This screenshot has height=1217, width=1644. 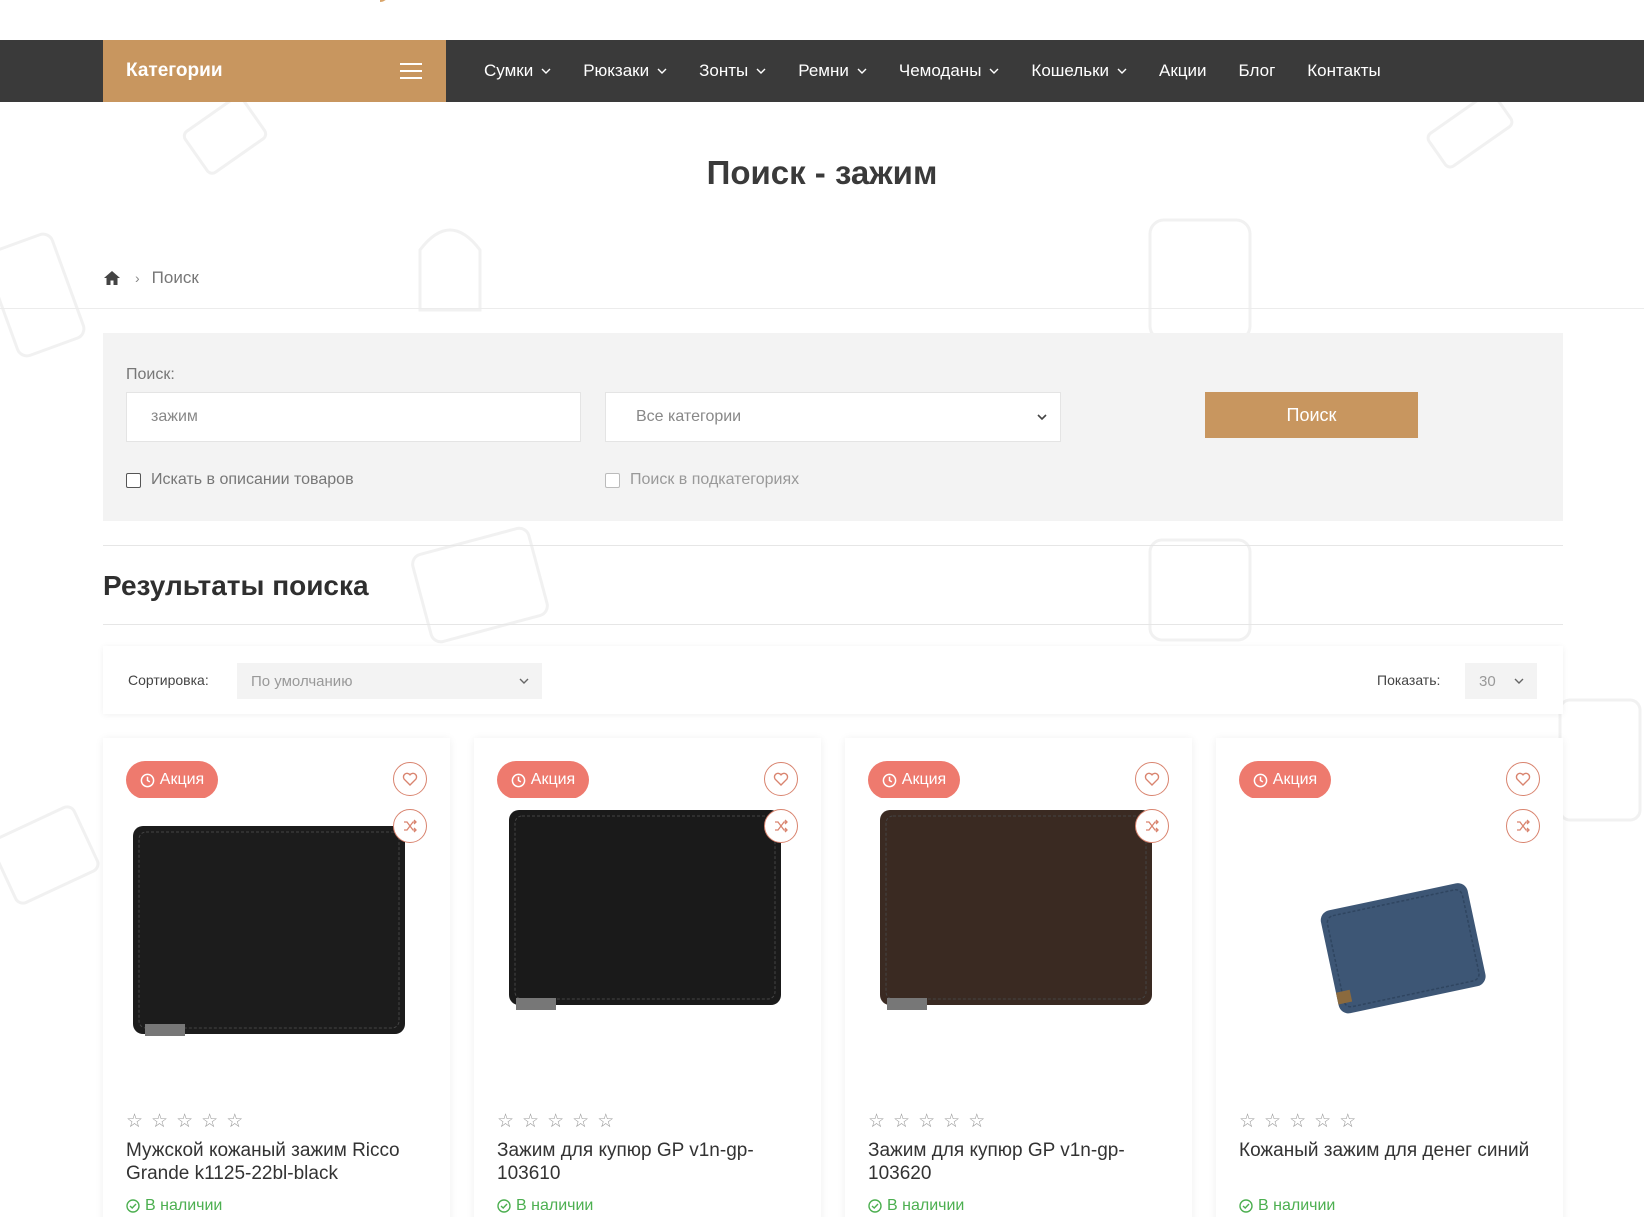 What do you see at coordinates (732, 71) in the screenshot?
I see `nav-item-umbrellas: Зонты` at bounding box center [732, 71].